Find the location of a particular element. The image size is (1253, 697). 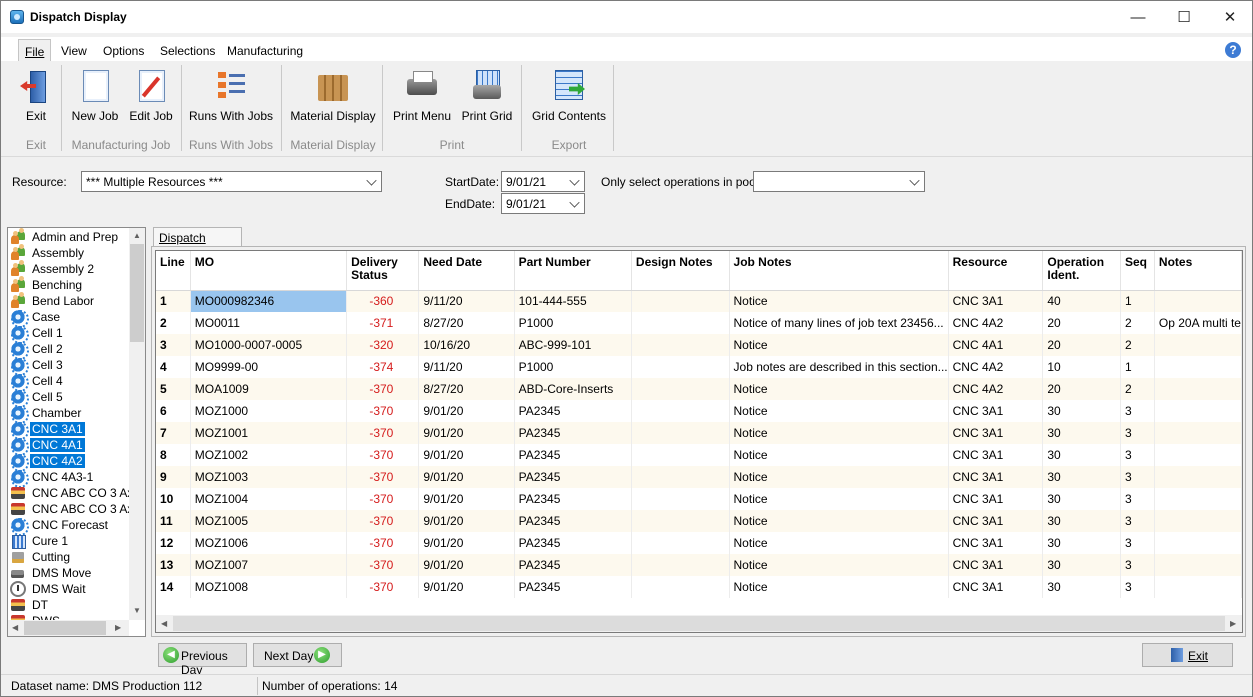

column-header-mo: MO is located at coordinates (269, 271).